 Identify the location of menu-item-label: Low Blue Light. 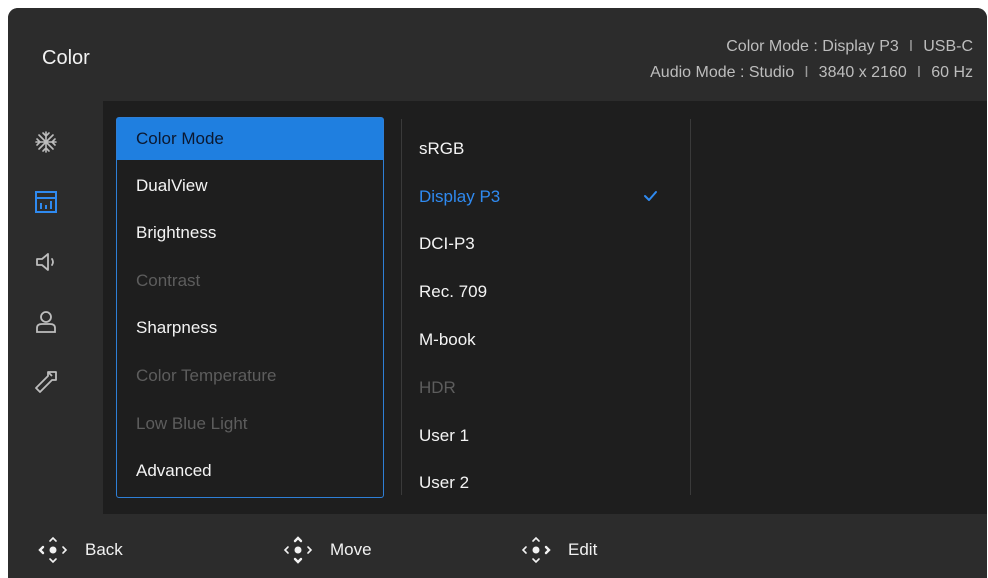
(192, 423).